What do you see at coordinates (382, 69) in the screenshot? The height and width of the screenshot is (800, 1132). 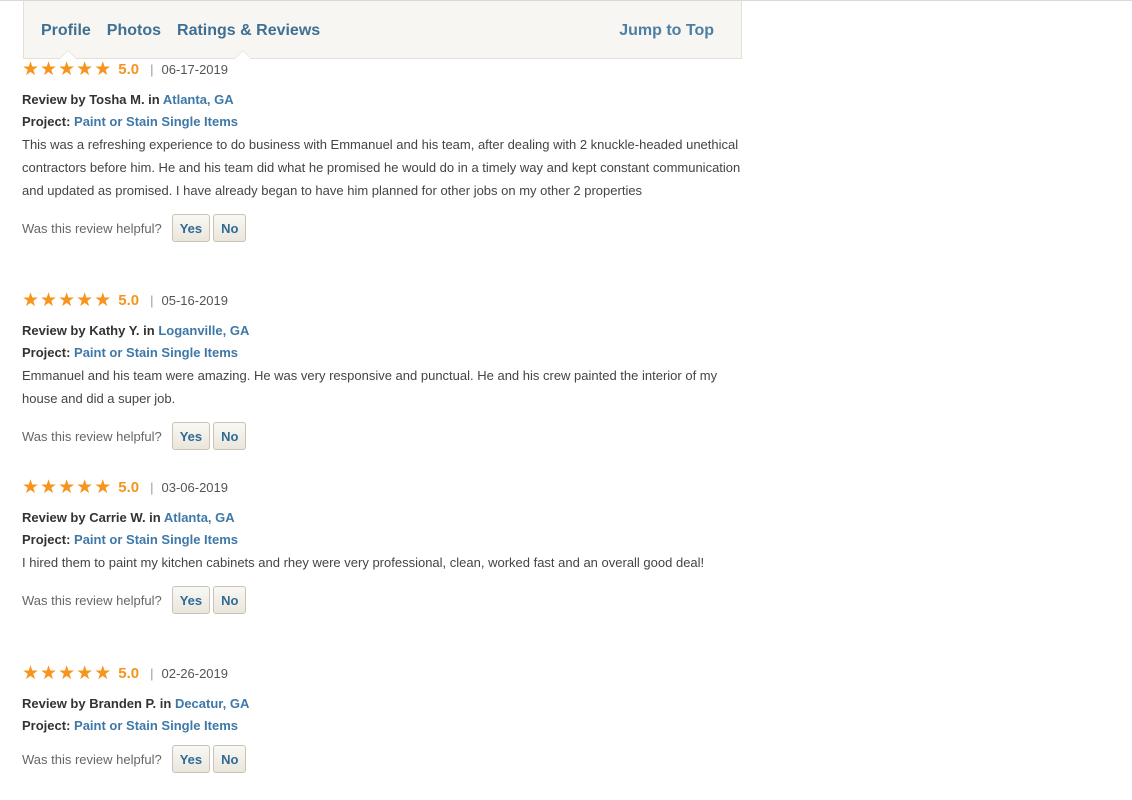 I see `rating-line: ★ ★ ★ ★ ★ 5.0 | 06-17-2019` at bounding box center [382, 69].